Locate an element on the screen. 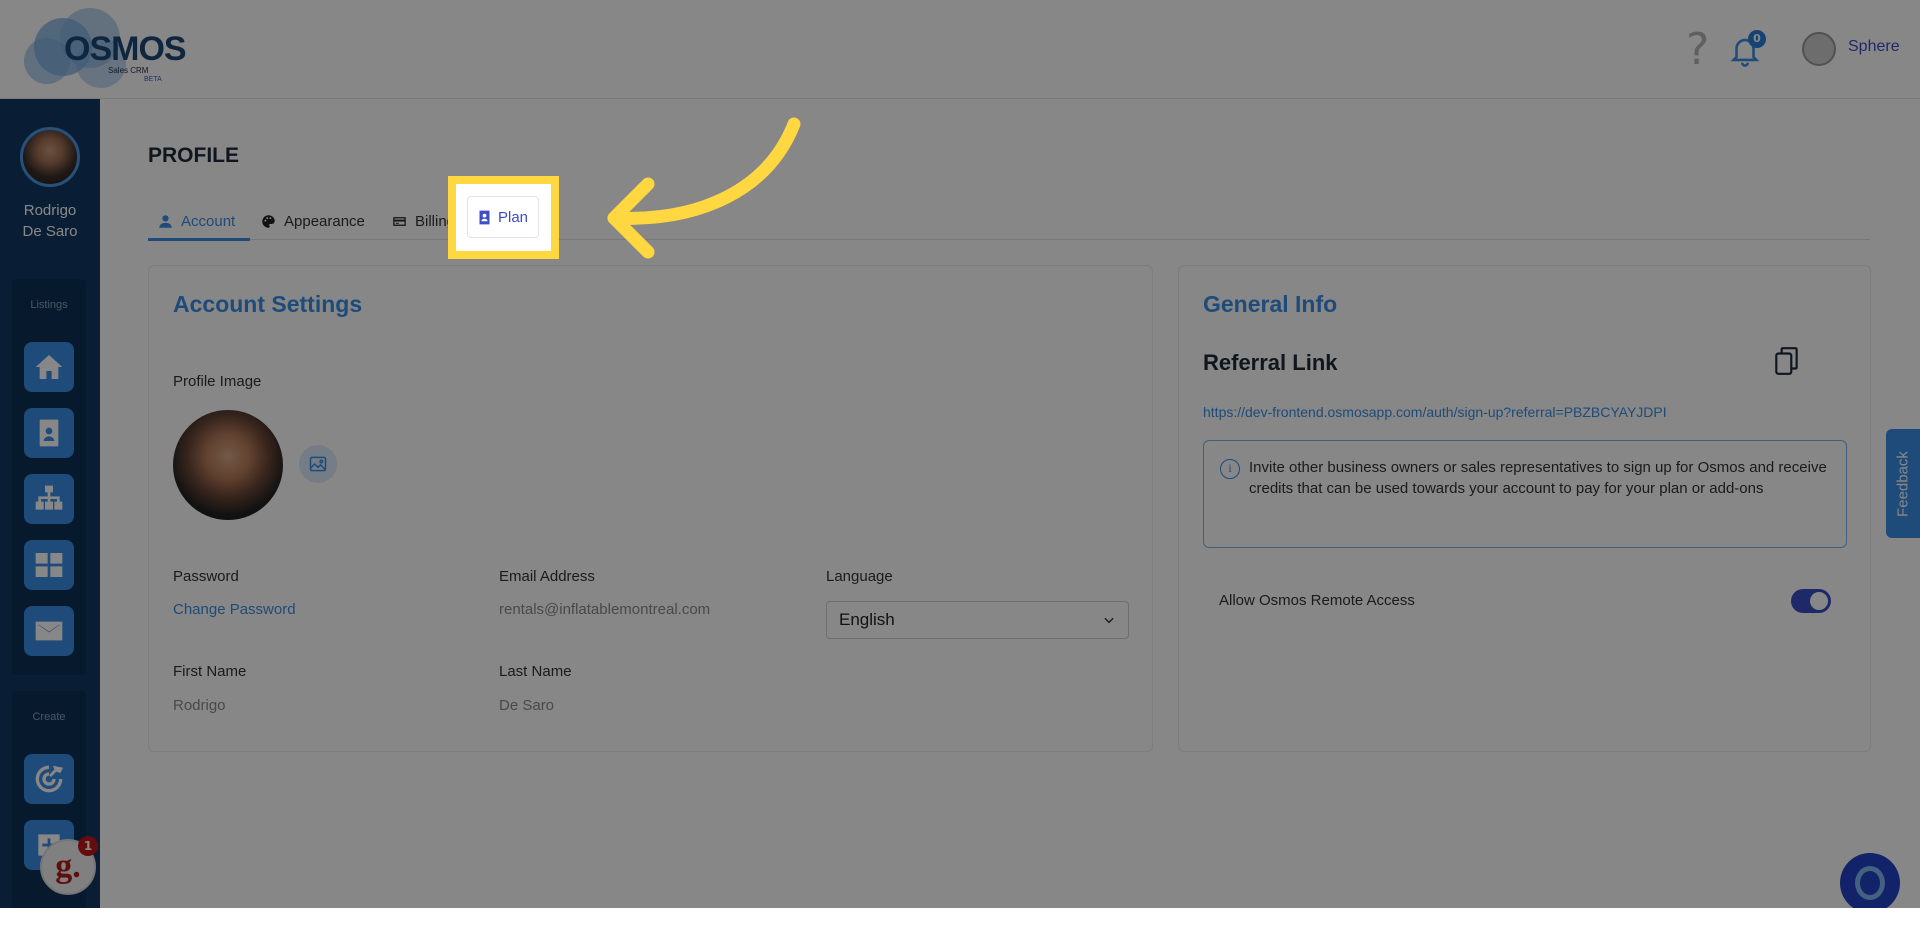 This screenshot has height=933, width=1920. tab-plan: Plan is located at coordinates (503, 217).